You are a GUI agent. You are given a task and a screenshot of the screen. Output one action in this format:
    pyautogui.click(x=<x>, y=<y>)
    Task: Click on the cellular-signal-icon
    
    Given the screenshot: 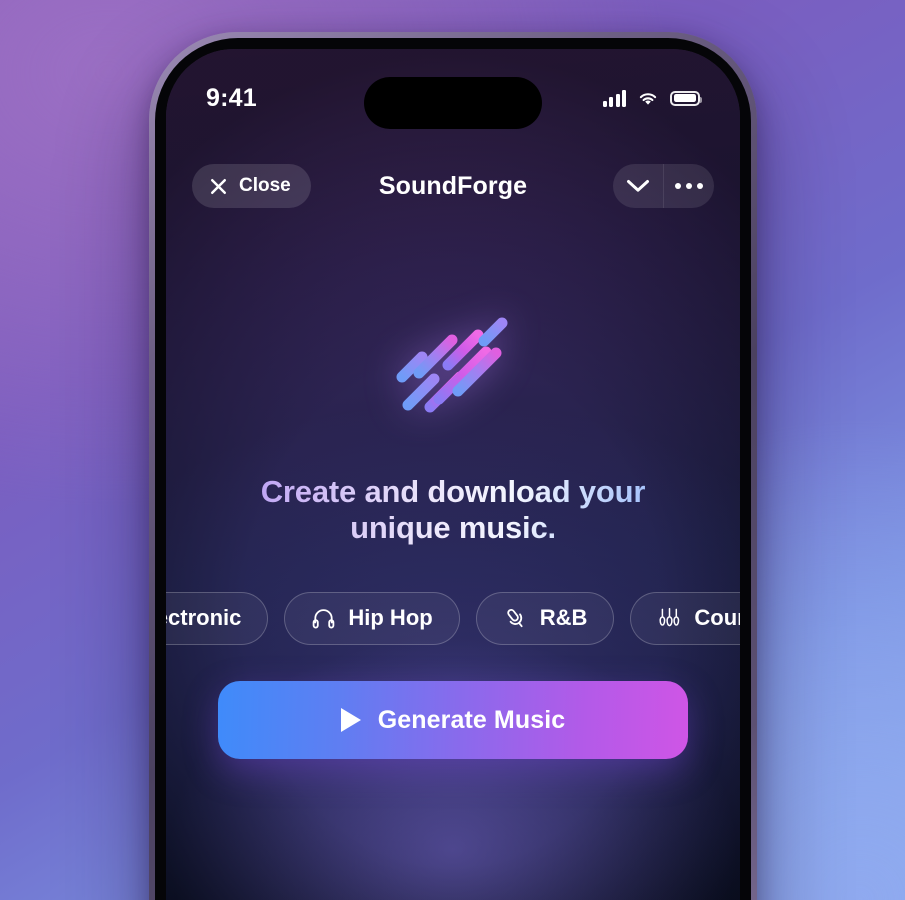 What is the action you would take?
    pyautogui.click(x=614, y=98)
    